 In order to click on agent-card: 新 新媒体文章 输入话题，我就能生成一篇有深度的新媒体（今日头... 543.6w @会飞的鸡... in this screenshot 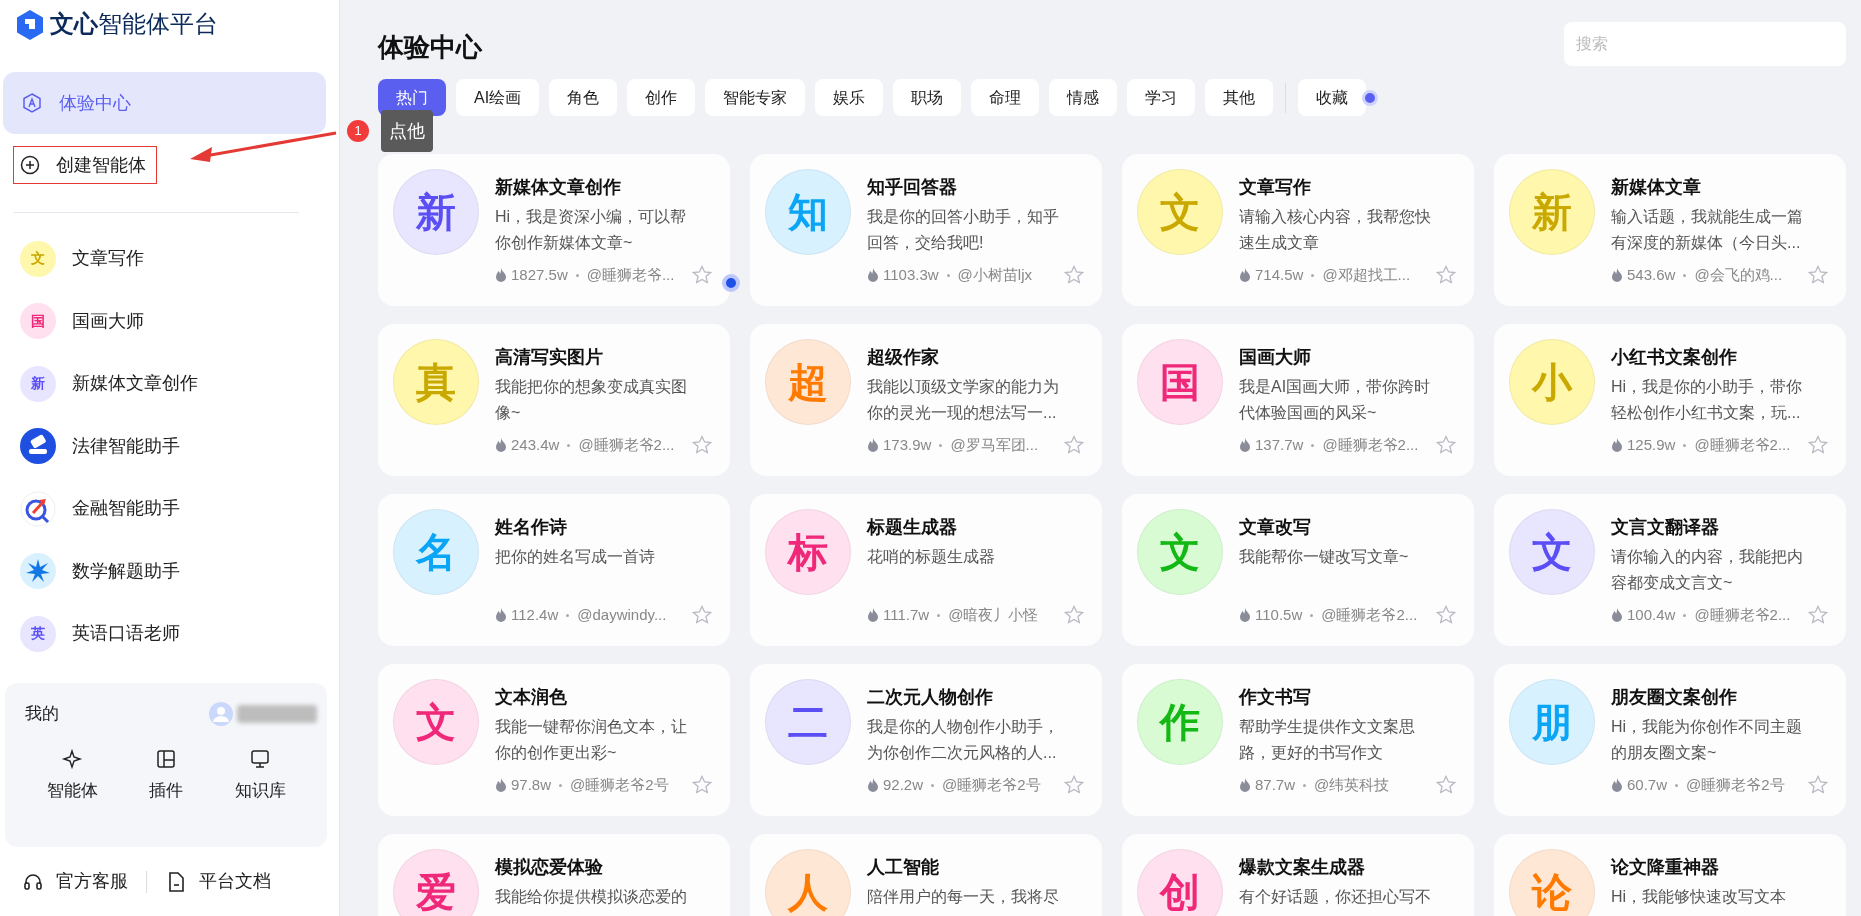, I will do `click(1670, 230)`.